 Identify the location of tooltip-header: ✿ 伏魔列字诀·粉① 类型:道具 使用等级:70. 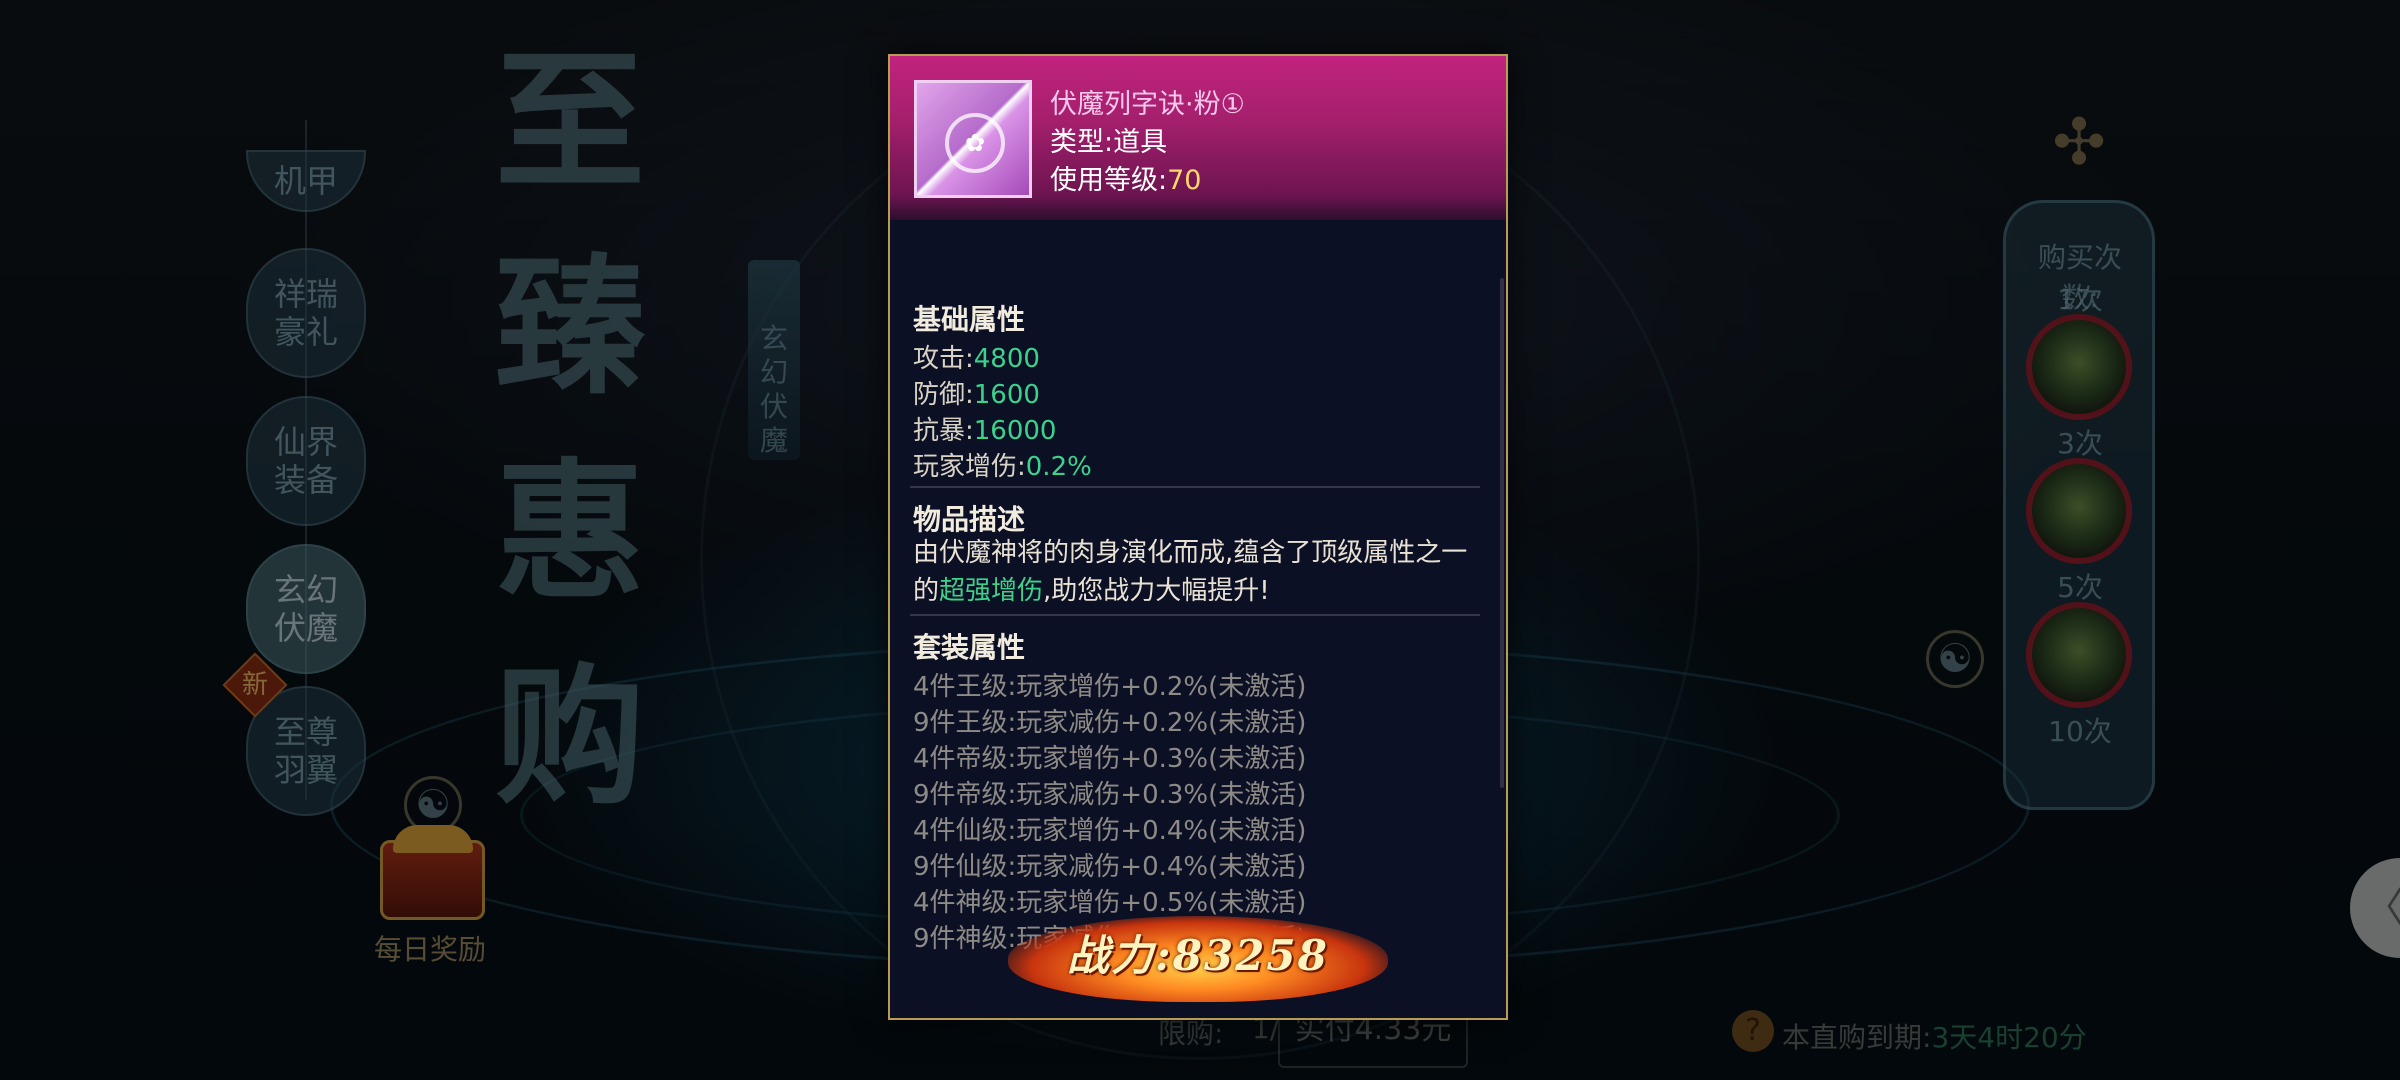
(1198, 138).